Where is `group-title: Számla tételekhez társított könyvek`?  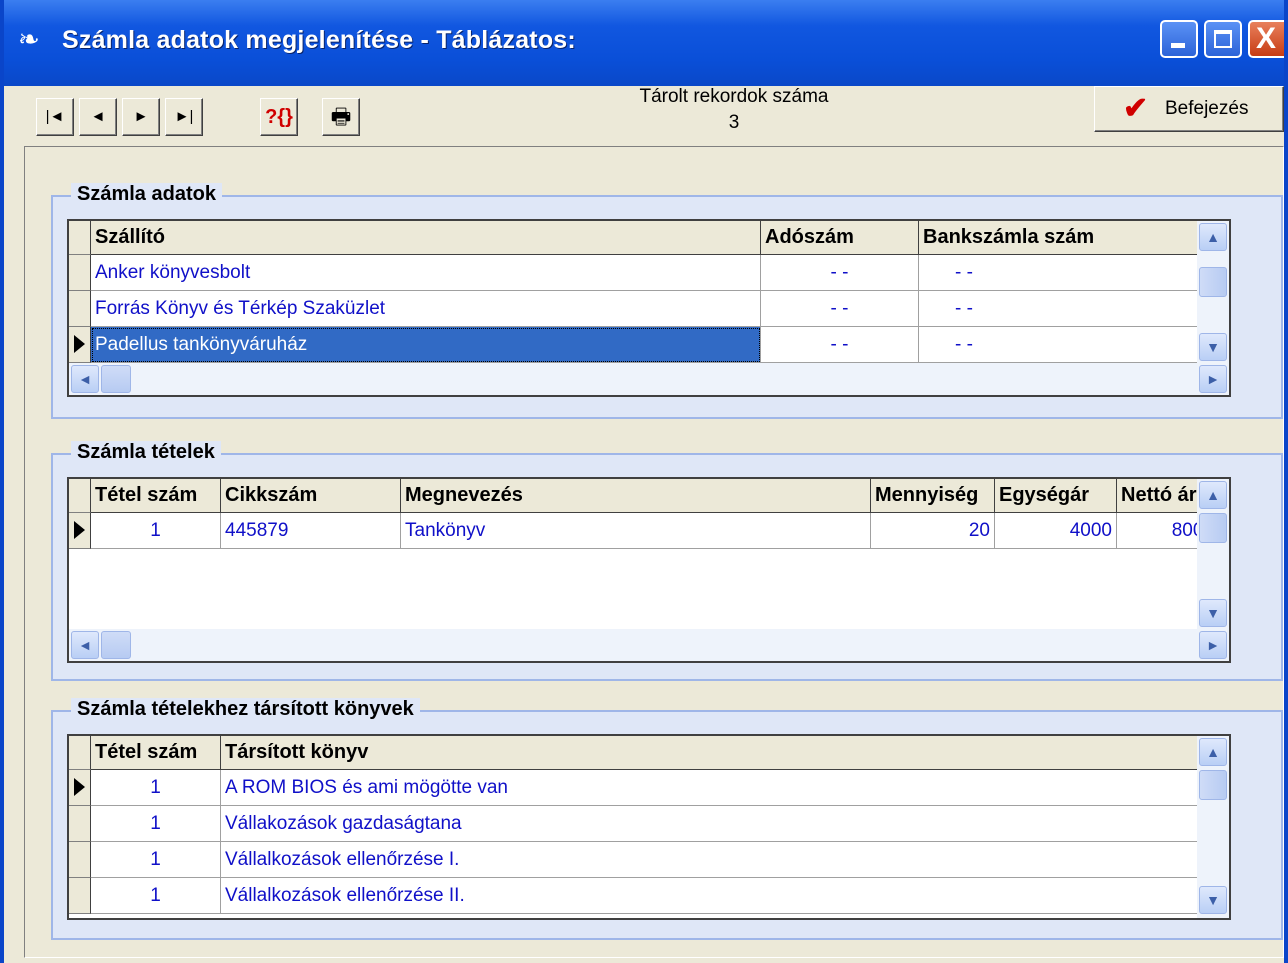
group-title: Számla tételekhez társított könyvek is located at coordinates (245, 709).